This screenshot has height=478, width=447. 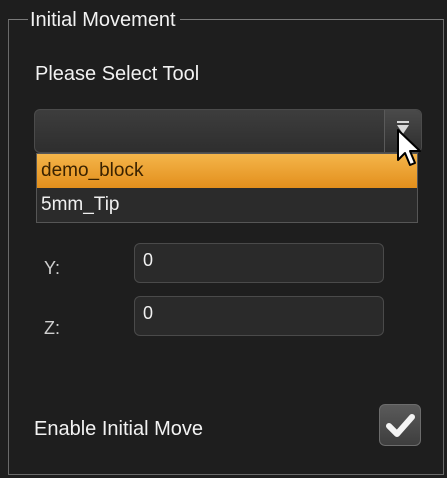 What do you see at coordinates (227, 171) in the screenshot?
I see `tool-option-demo-block: demo_block` at bounding box center [227, 171].